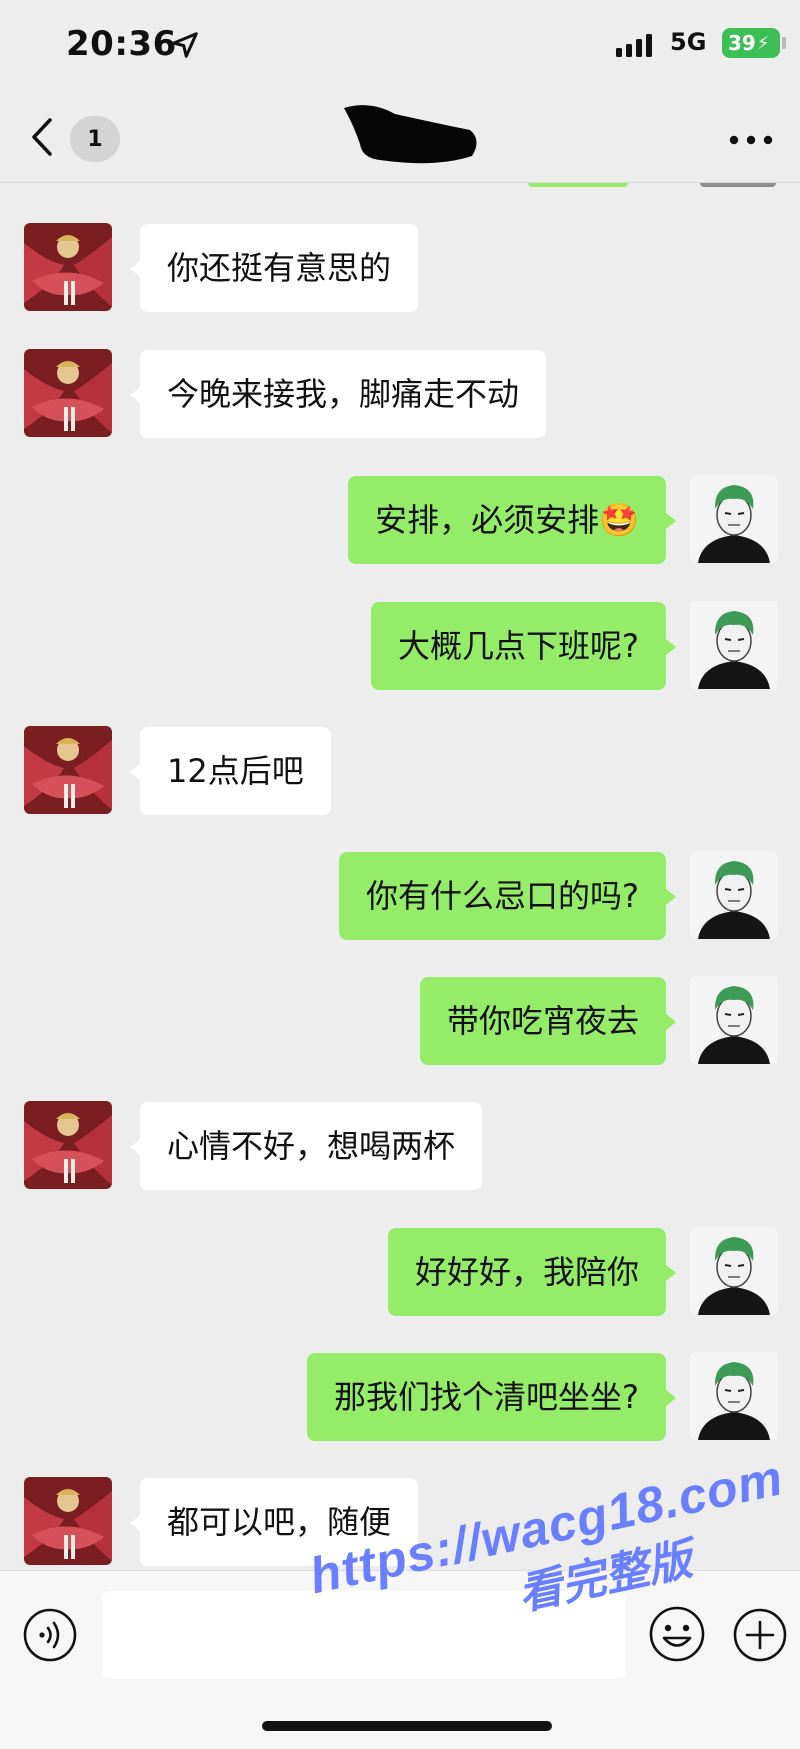  I want to click on message-bubble: 你有什么忌口的吗?, so click(507, 896).